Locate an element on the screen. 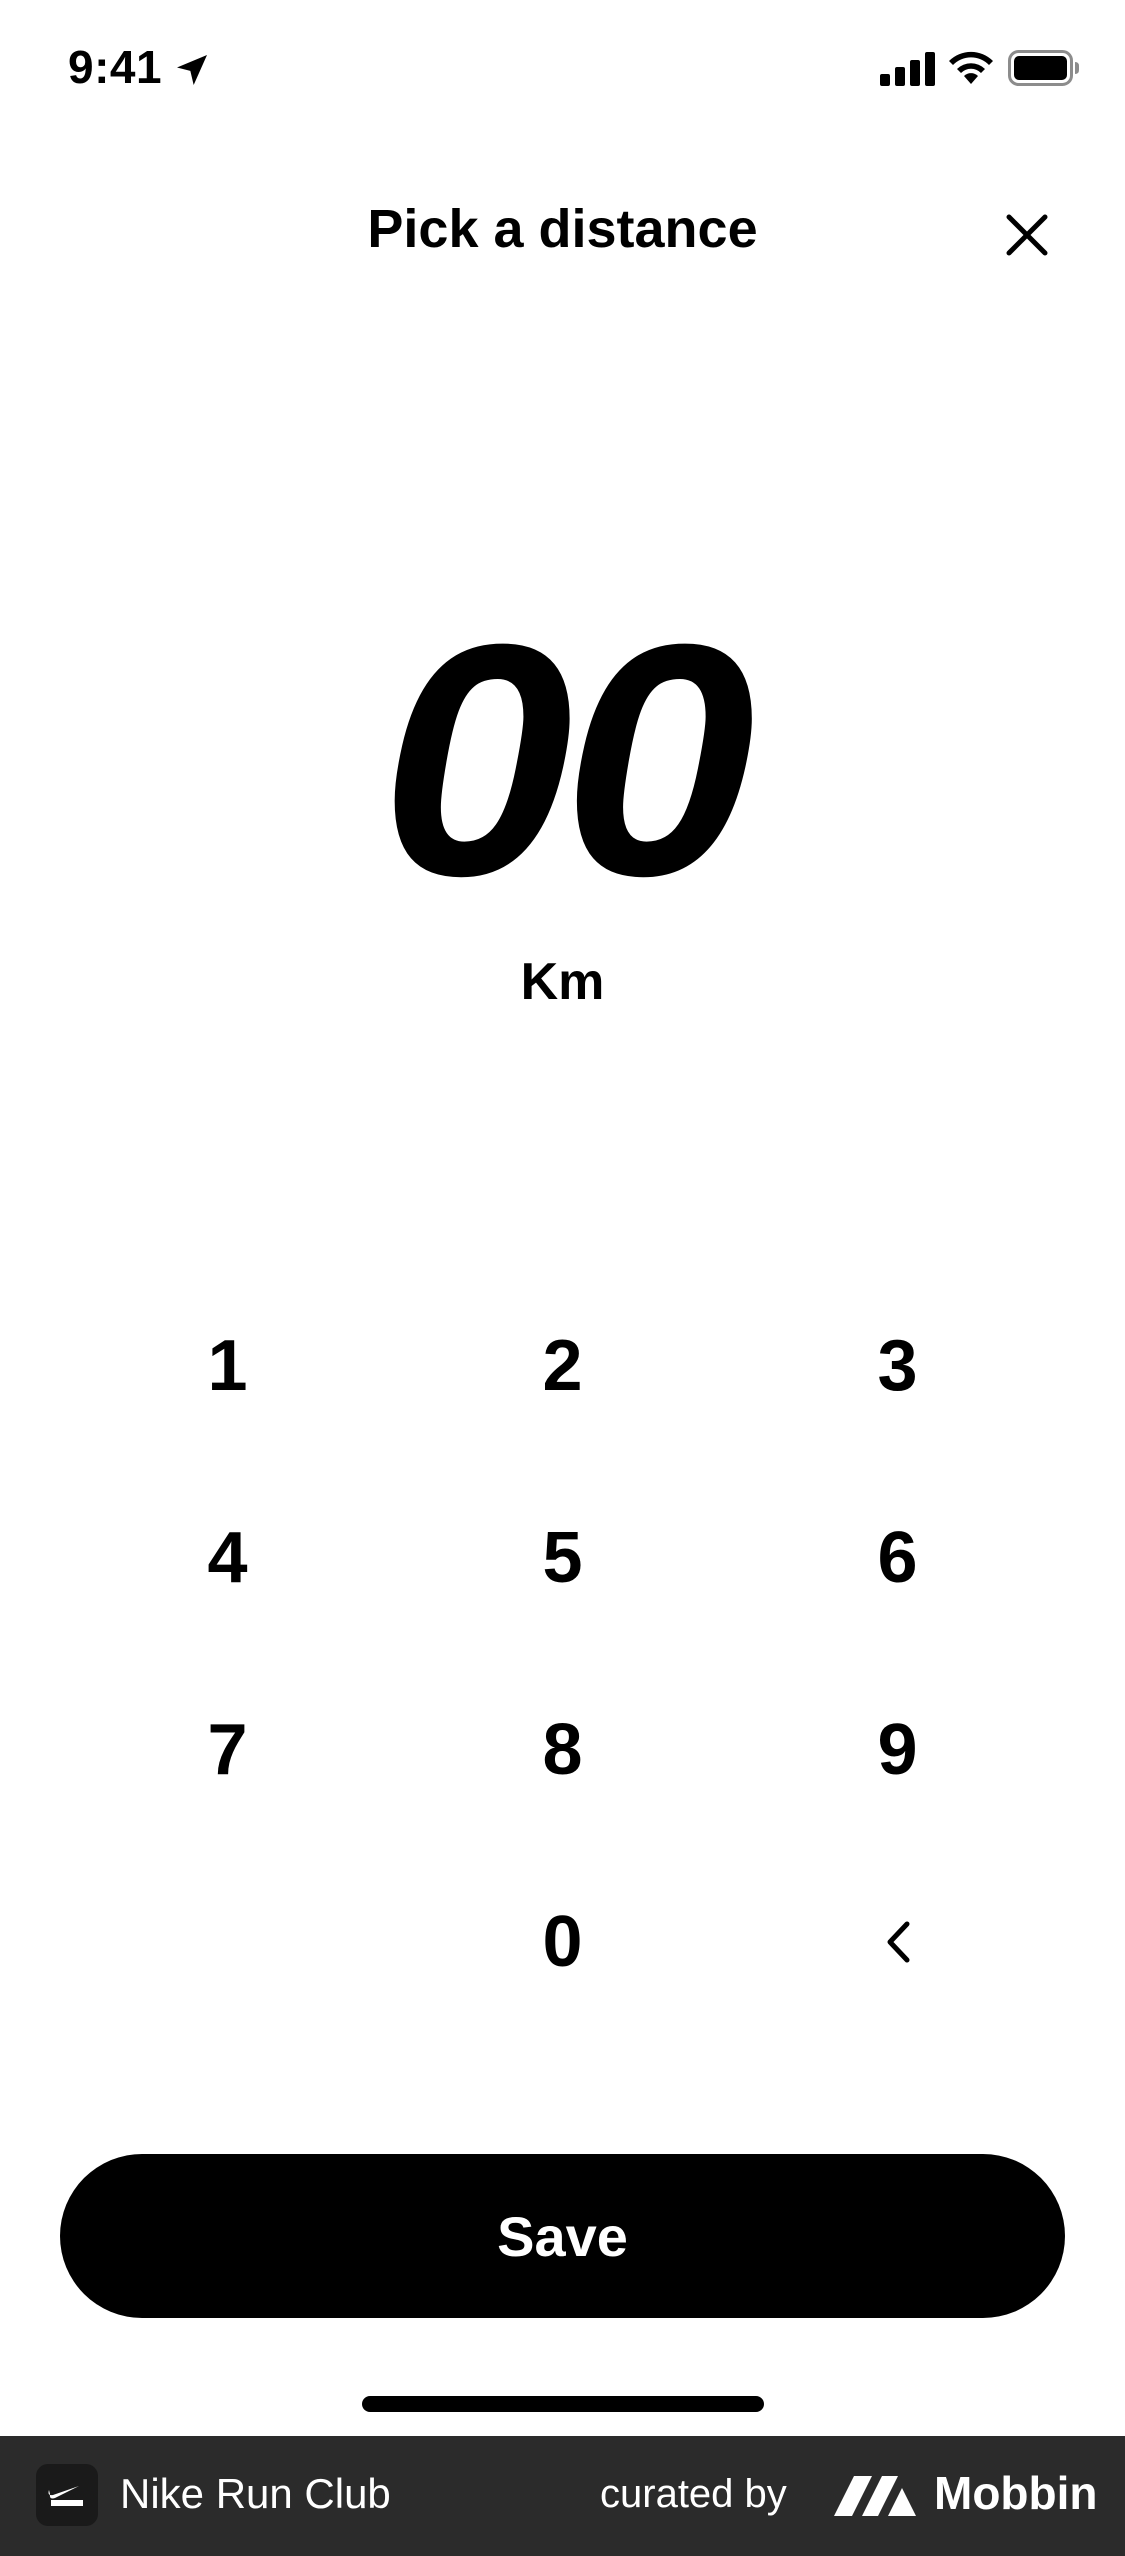  footer-banner: Nike Run Club curated by Mobbin is located at coordinates (562, 2496).